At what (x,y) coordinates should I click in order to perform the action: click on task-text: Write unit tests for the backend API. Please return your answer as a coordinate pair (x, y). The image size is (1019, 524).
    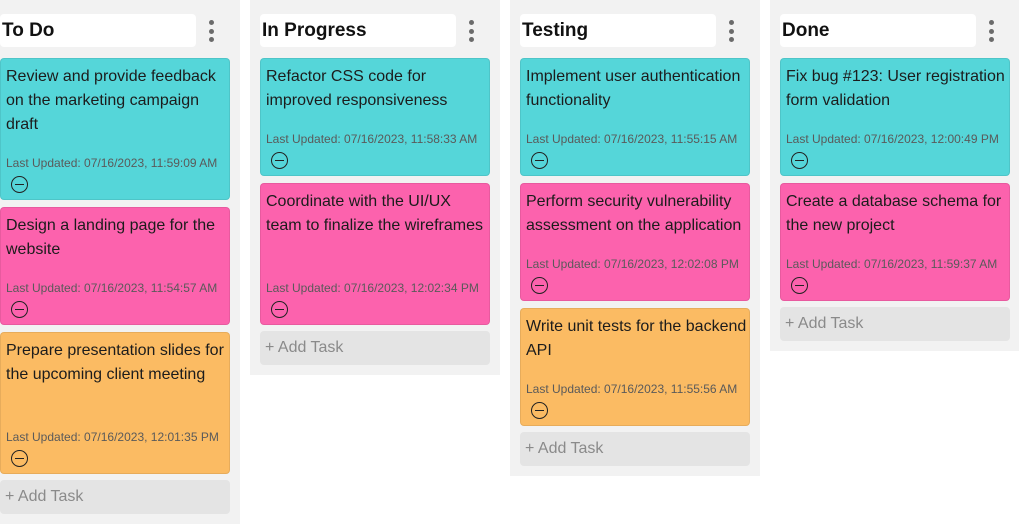
    Looking at the image, I should click on (636, 338).